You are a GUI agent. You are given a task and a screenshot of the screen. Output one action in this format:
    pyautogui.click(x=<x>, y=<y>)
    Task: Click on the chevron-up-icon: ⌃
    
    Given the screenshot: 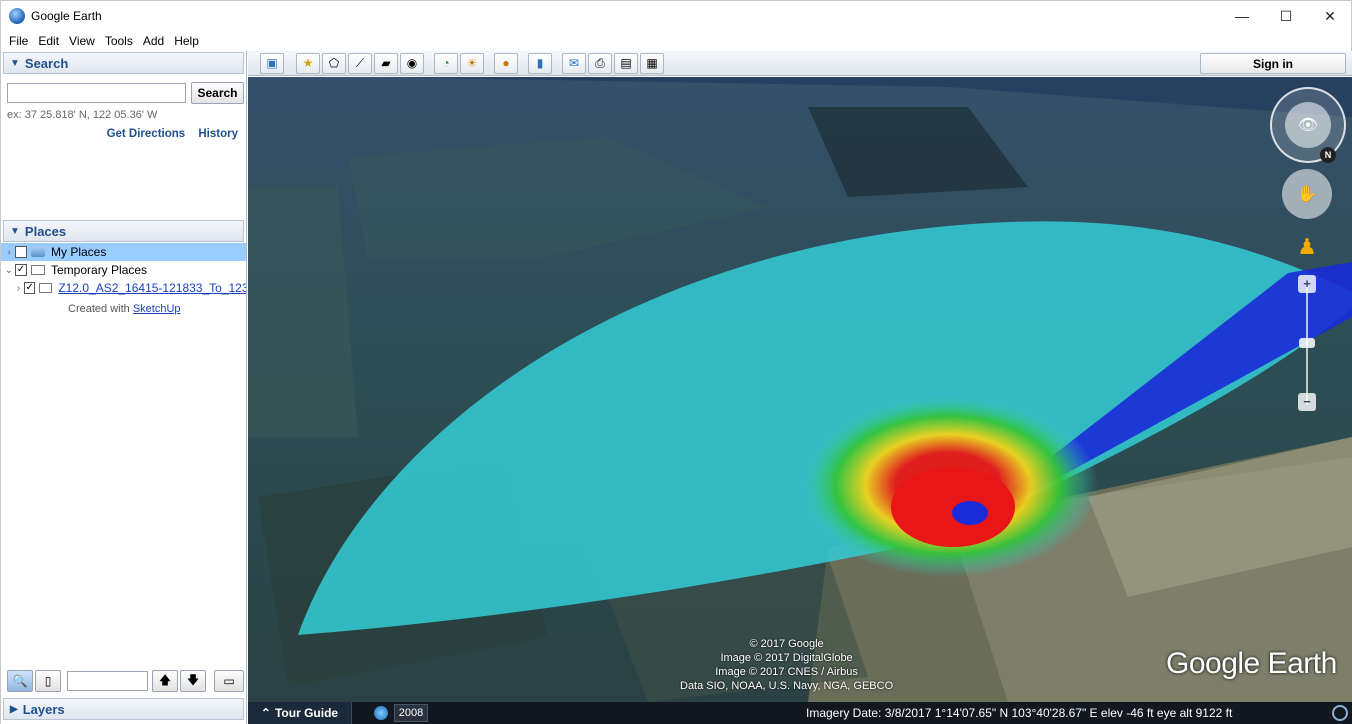 What is the action you would take?
    pyautogui.click(x=265, y=713)
    